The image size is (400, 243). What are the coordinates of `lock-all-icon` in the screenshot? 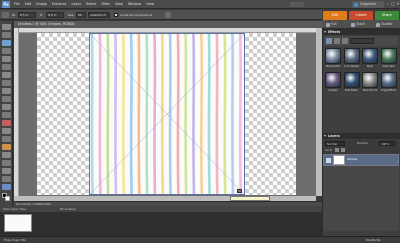 It's located at (343, 150).